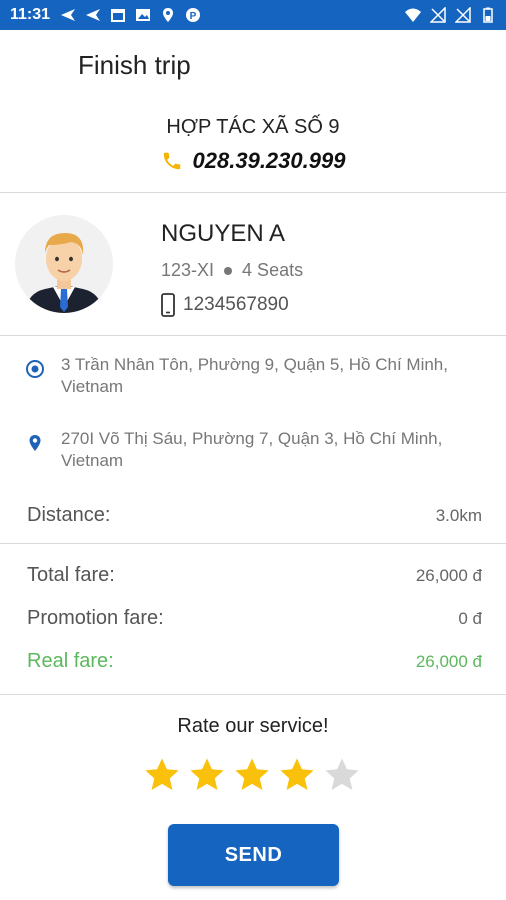 This screenshot has width=506, height=900. I want to click on promotion-fare-value: 0 đ, so click(470, 618).